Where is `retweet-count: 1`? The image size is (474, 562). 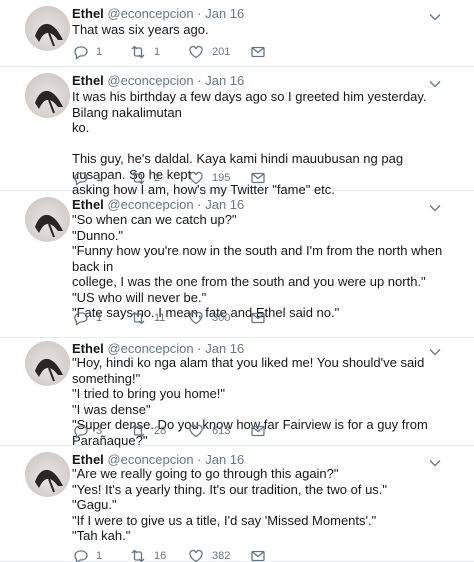 retweet-count: 1 is located at coordinates (157, 52).